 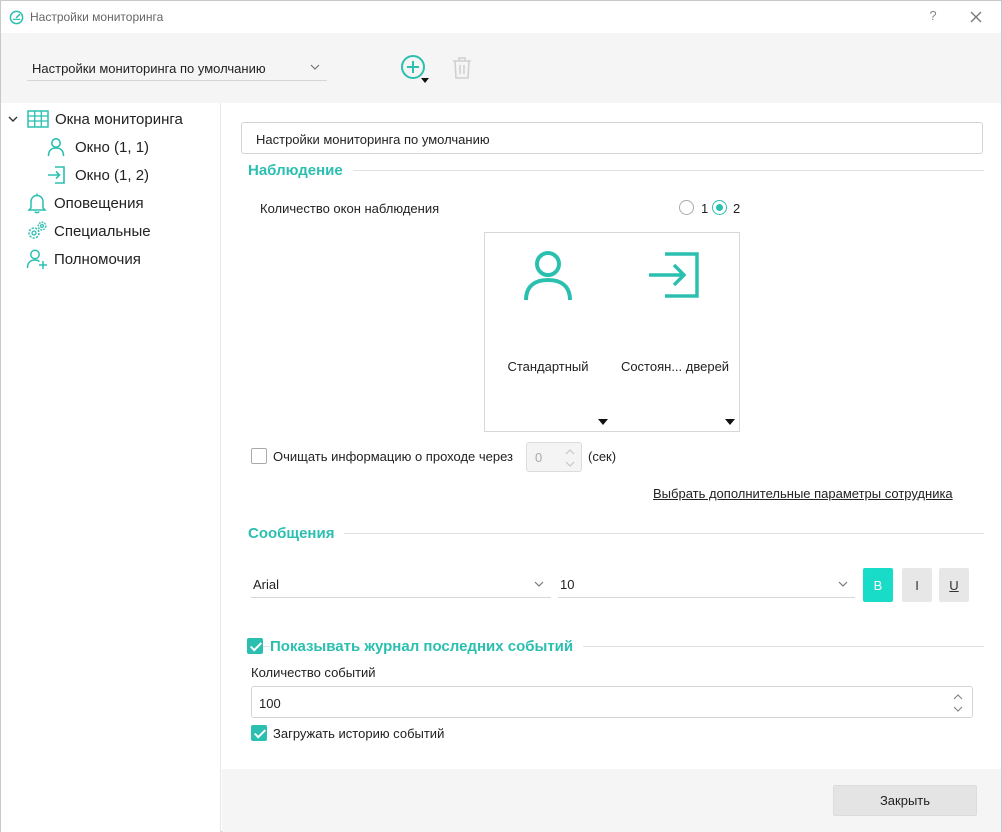 I want to click on sidebar-item-notifications: Оповещения, so click(x=85, y=203).